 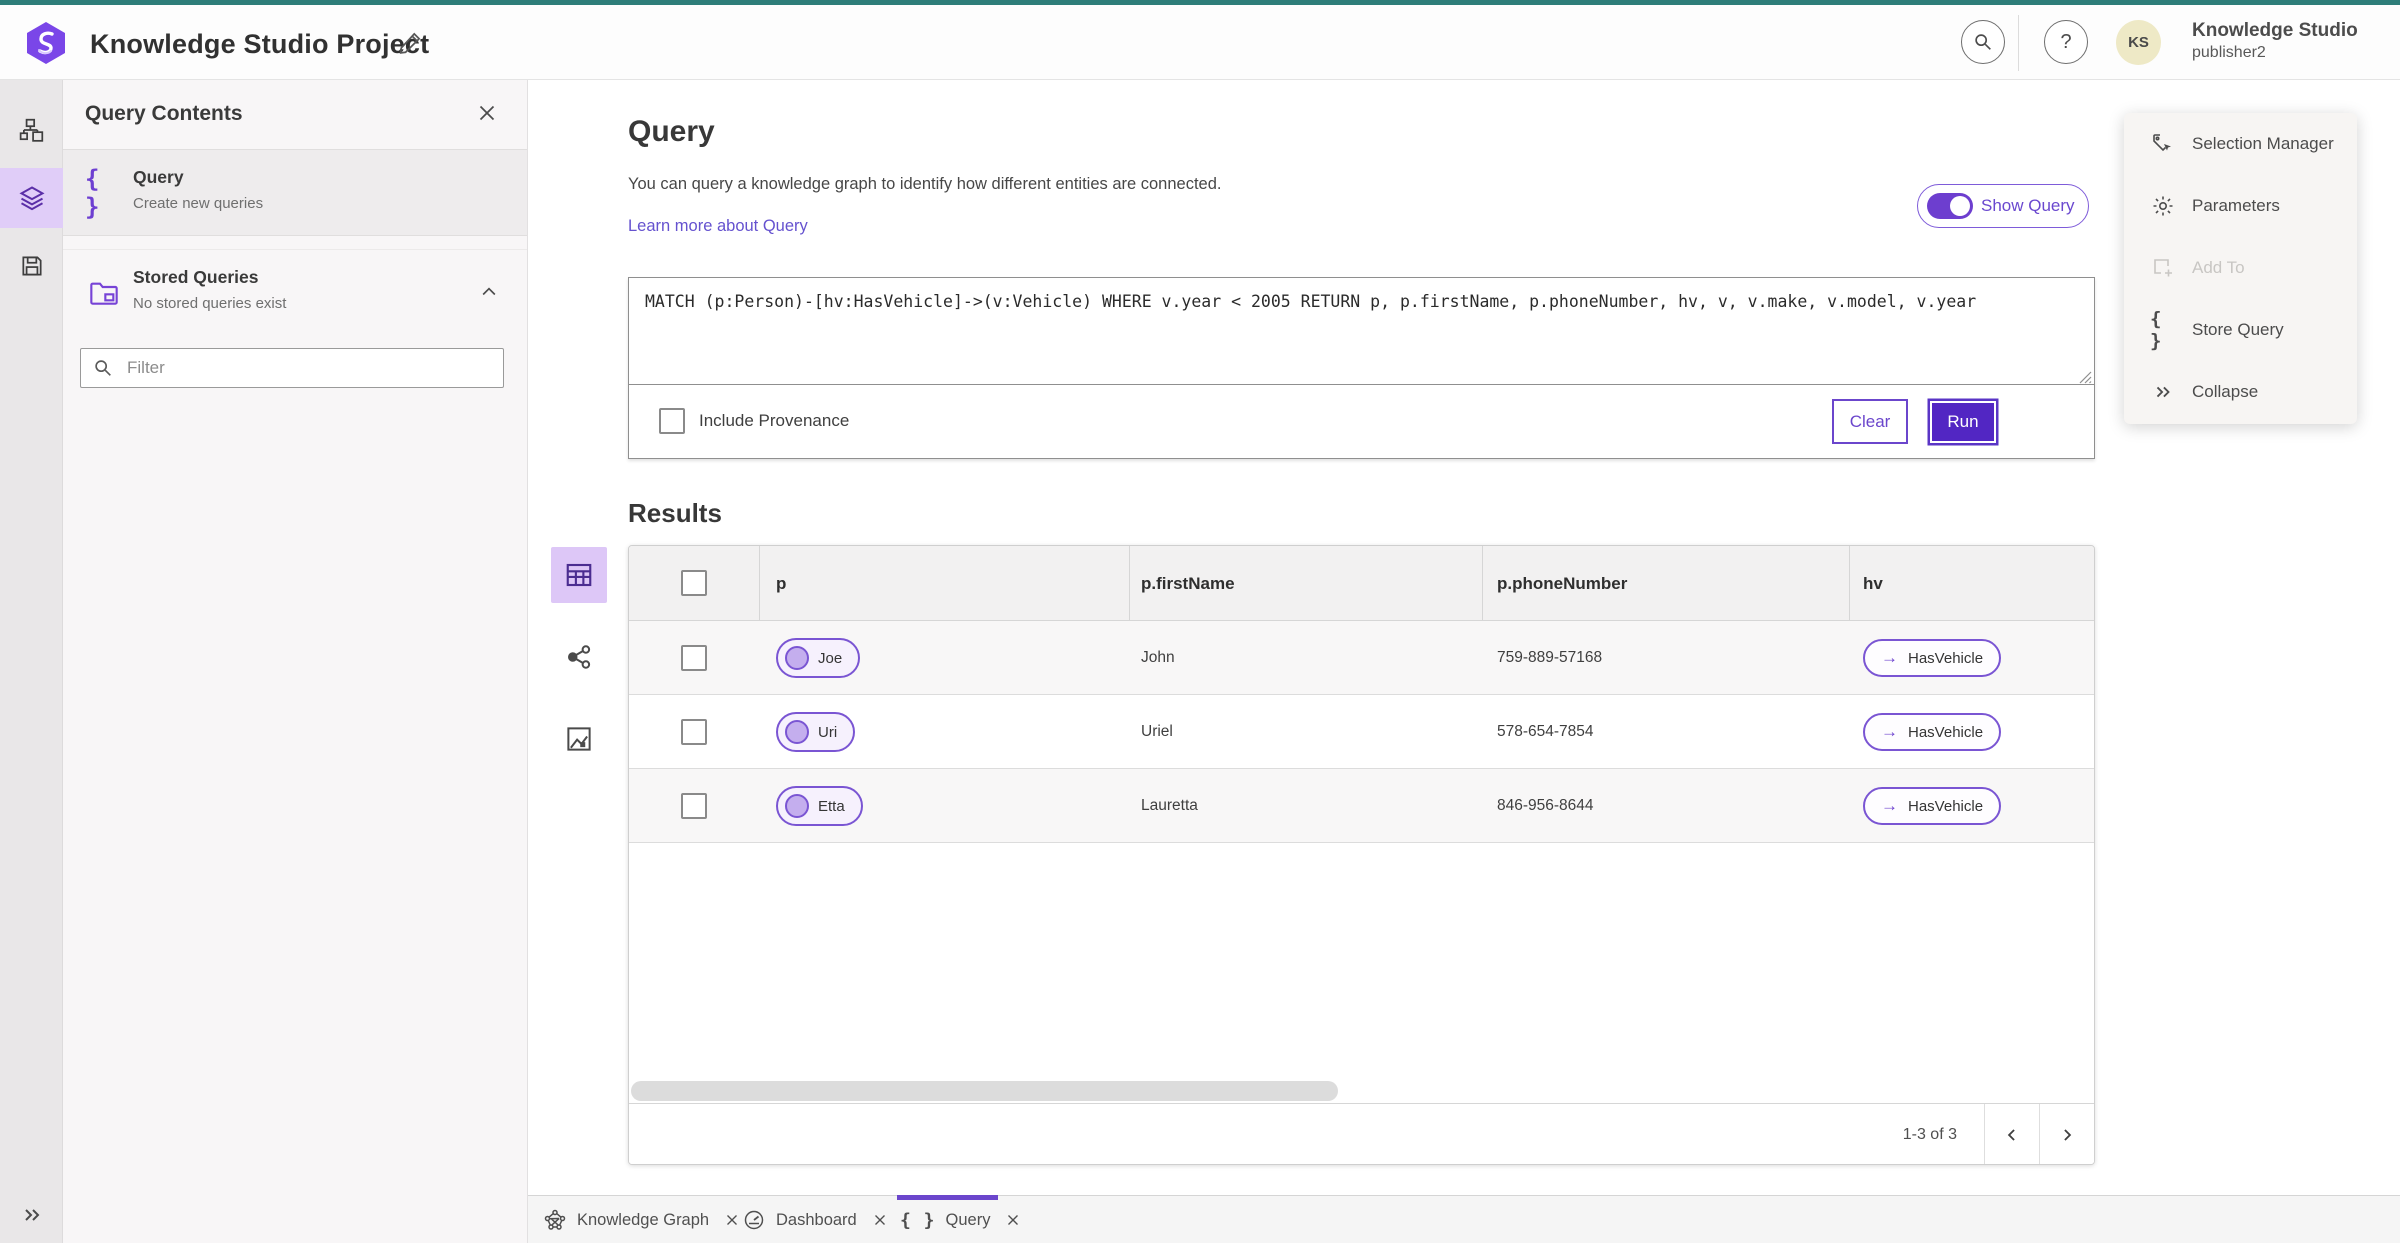 I want to click on tab-query: { } Query, so click(x=961, y=1219).